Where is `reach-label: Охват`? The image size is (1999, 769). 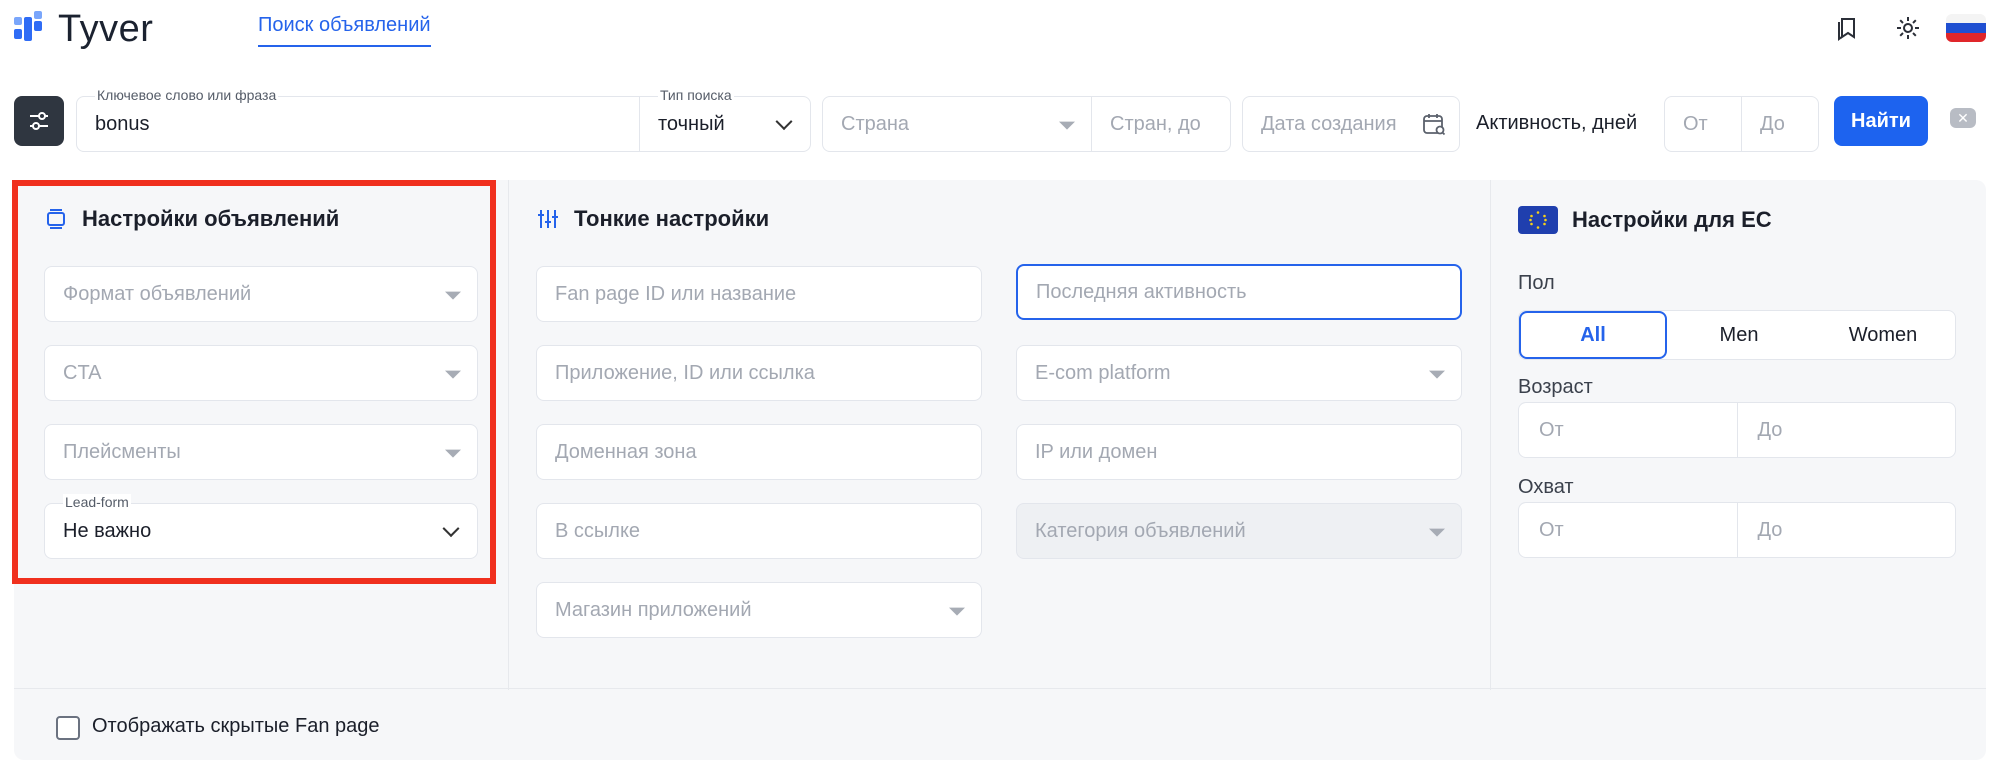 reach-label: Охват is located at coordinates (1546, 487).